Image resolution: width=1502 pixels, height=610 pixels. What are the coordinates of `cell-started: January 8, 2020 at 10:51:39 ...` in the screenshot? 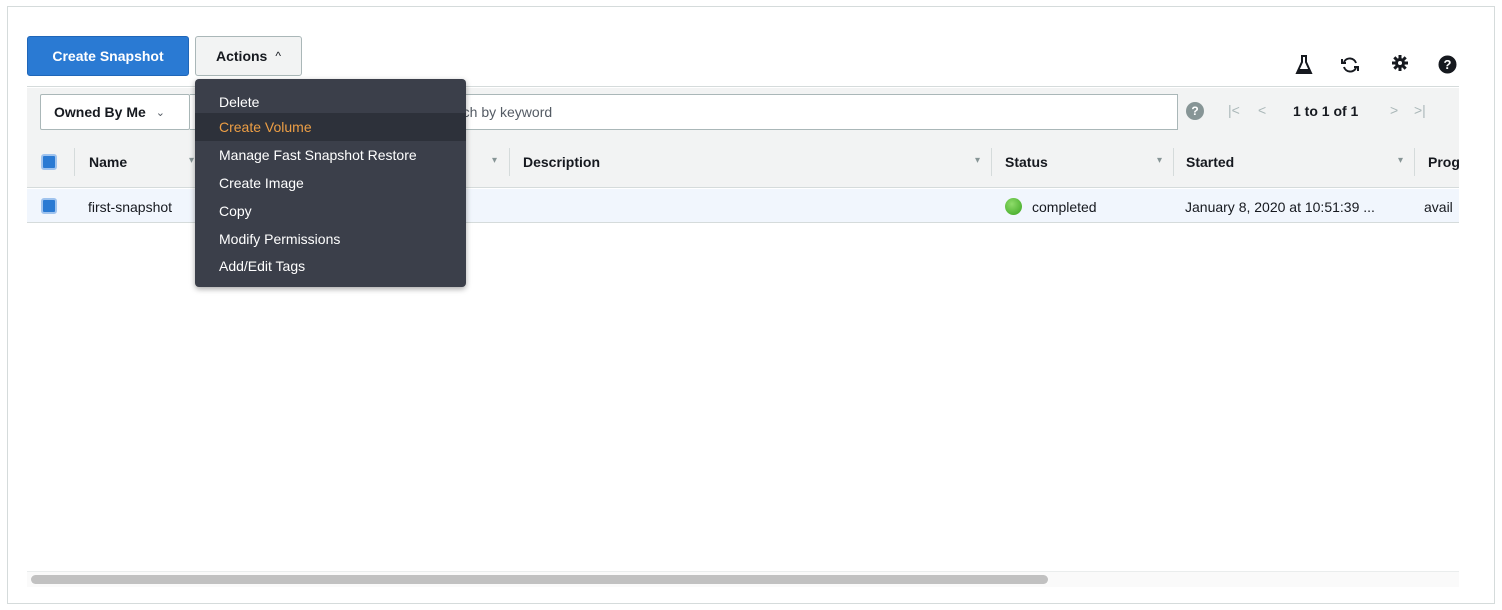 It's located at (1280, 207).